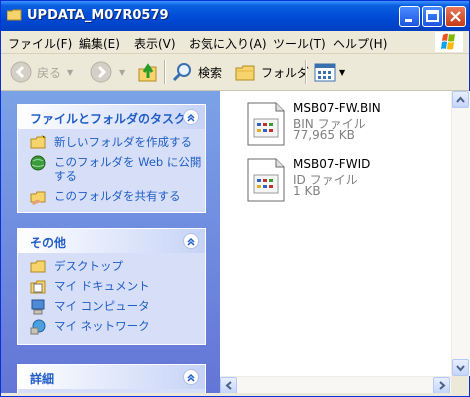  I want to click on publish-web-label: このフォルダを Web に公開する, so click(128, 169).